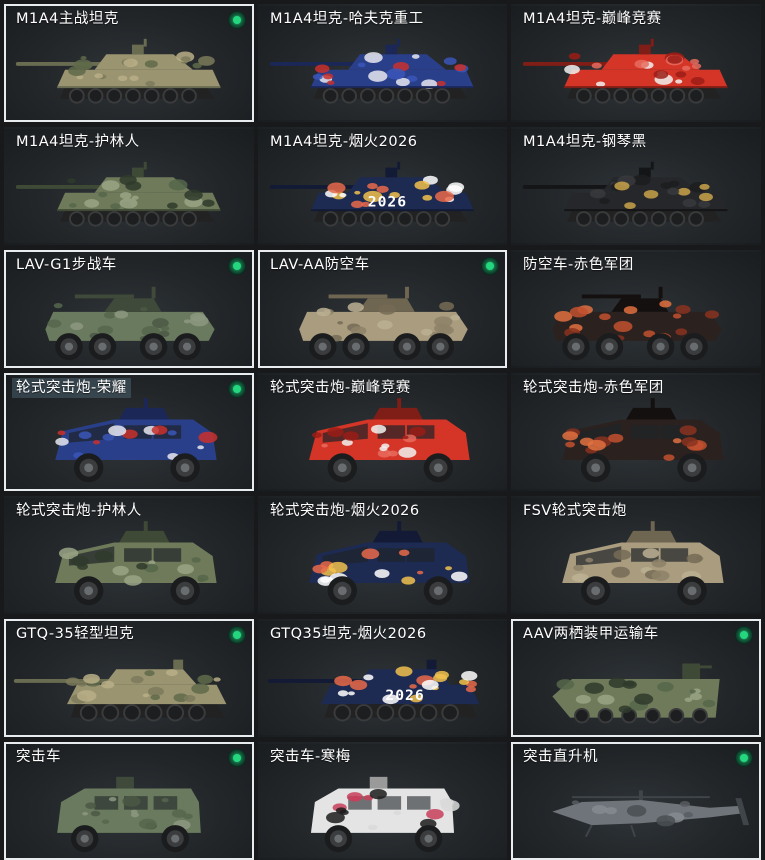 The width and height of the screenshot is (765, 860). I want to click on vehicle-card-heli: 突击直升机, so click(636, 801).